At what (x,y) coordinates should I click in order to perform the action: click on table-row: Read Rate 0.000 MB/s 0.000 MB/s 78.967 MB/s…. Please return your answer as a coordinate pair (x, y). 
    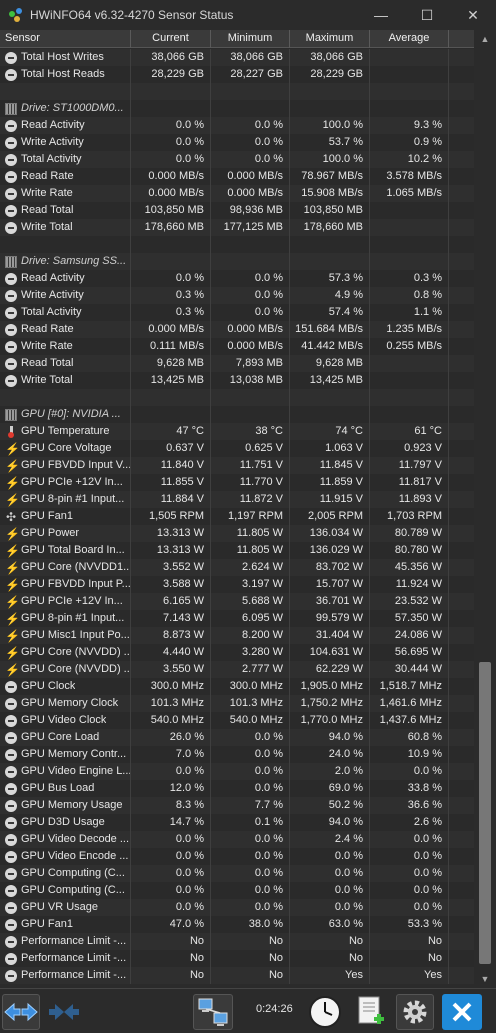
    Looking at the image, I should click on (237, 176).